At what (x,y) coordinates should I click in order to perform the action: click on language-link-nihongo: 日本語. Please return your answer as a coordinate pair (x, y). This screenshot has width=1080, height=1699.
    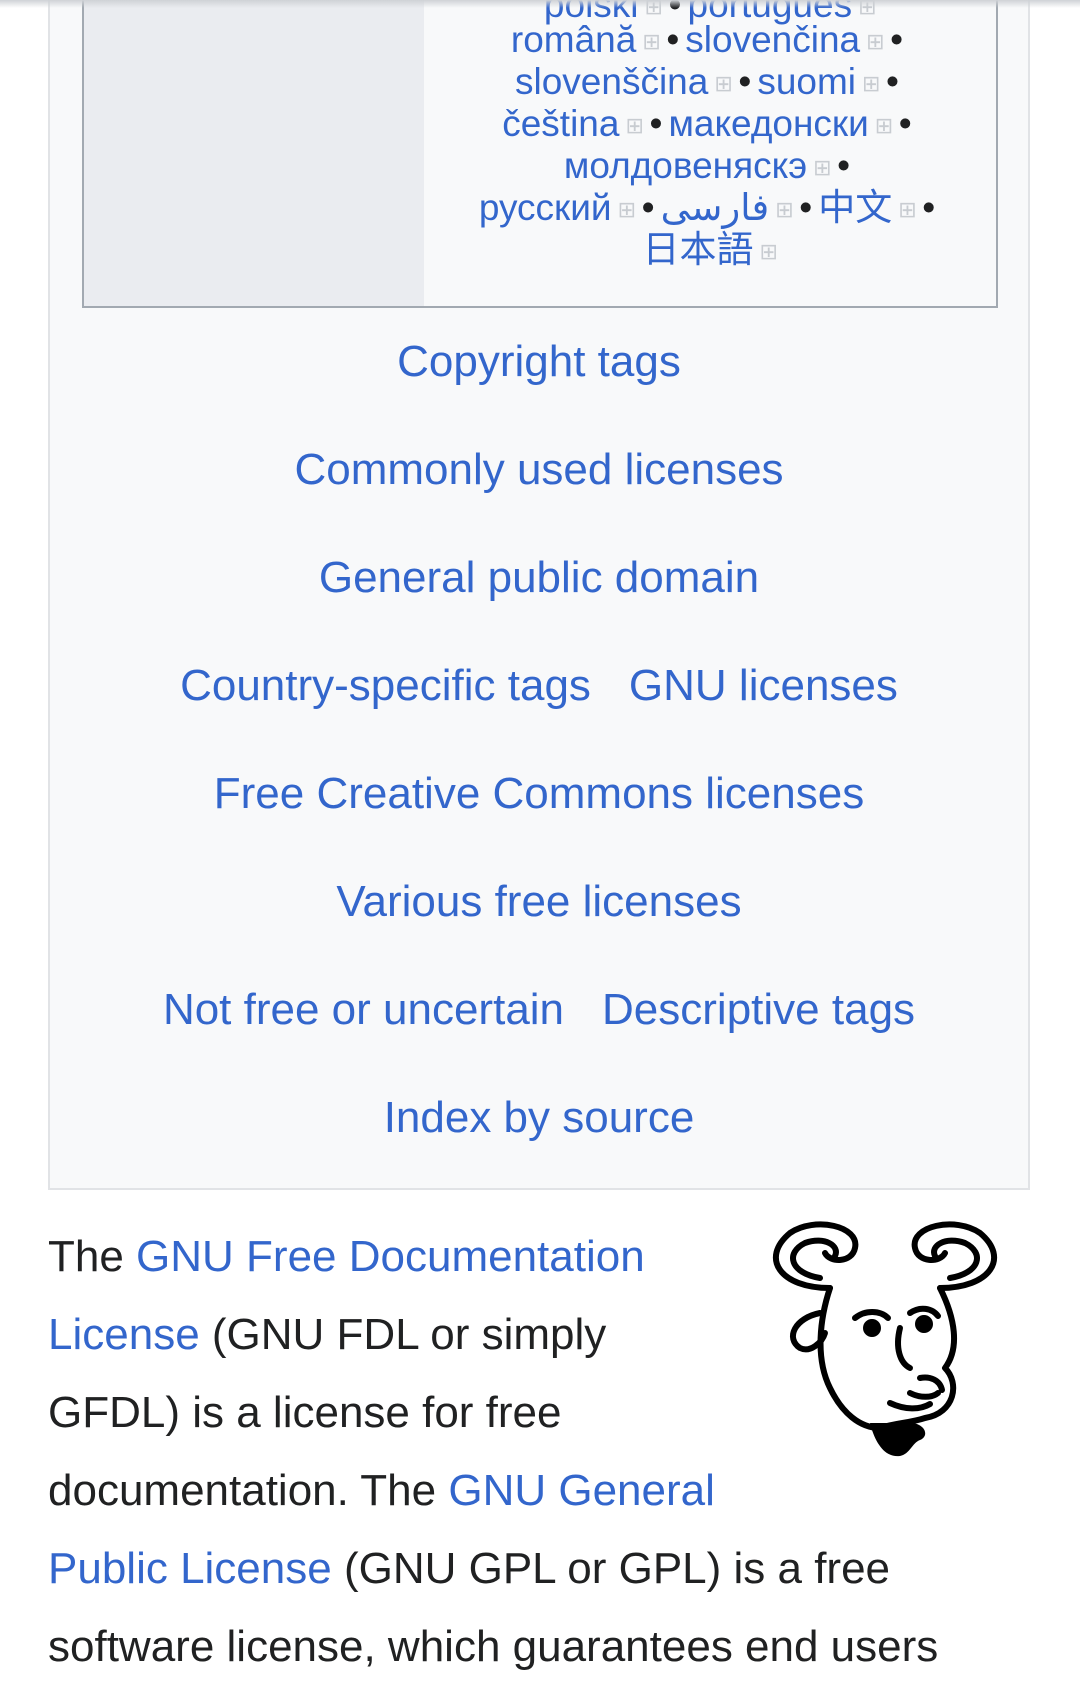
    Looking at the image, I should click on (698, 249).